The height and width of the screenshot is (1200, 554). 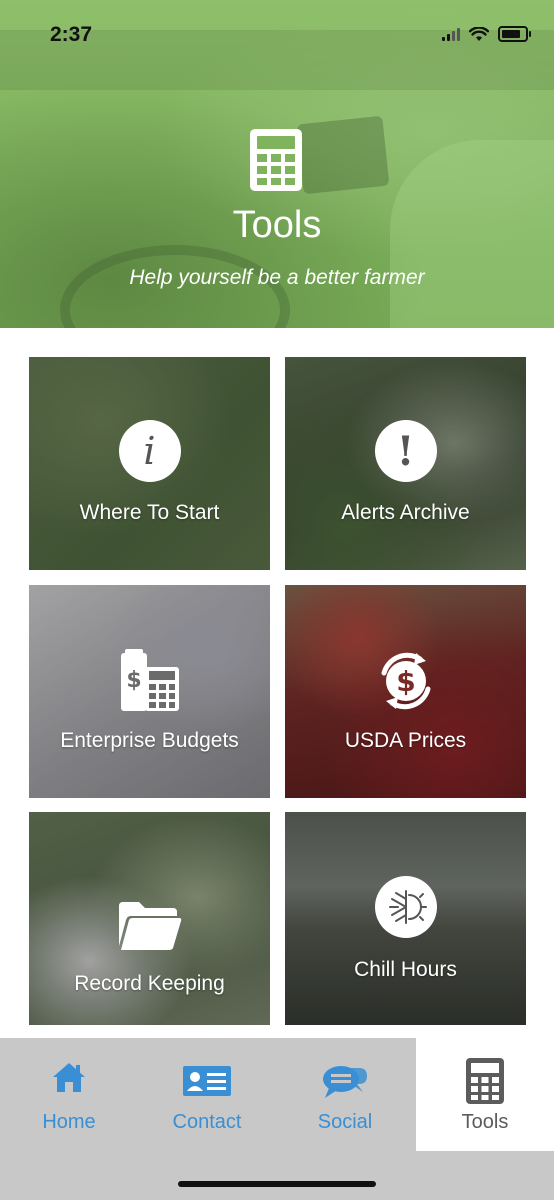 I want to click on exclamation-icon: !, so click(x=405, y=451).